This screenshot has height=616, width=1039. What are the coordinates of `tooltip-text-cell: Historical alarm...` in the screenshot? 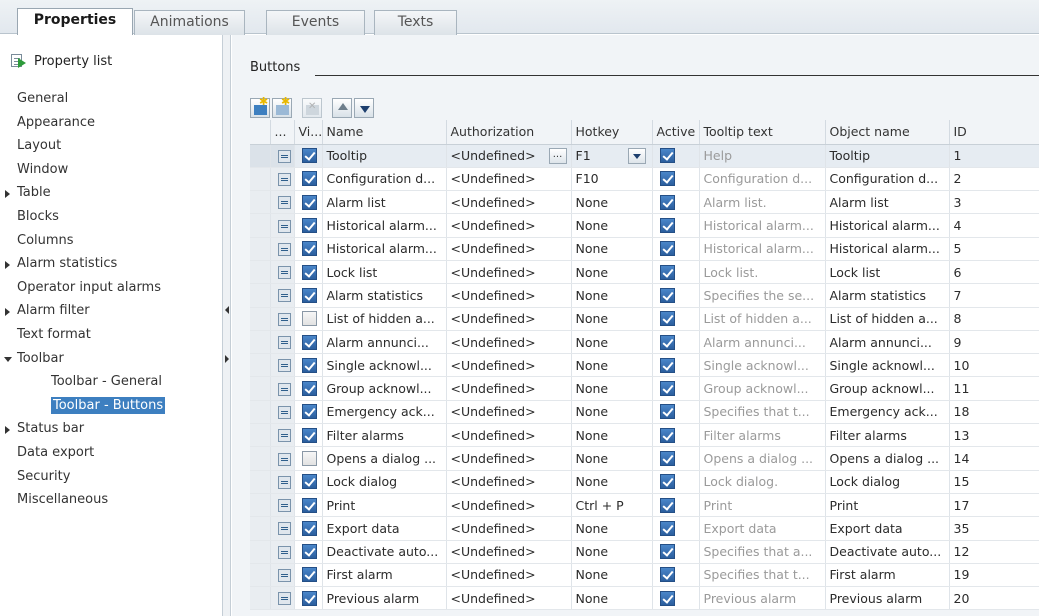 It's located at (762, 249).